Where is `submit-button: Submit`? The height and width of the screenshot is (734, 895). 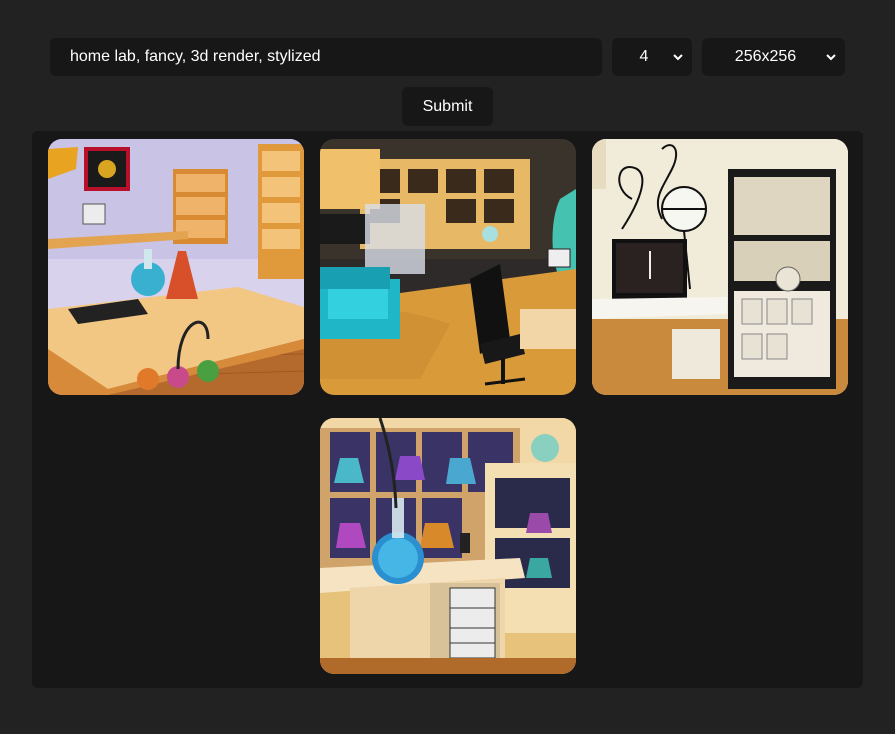
submit-button: Submit is located at coordinates (447, 106).